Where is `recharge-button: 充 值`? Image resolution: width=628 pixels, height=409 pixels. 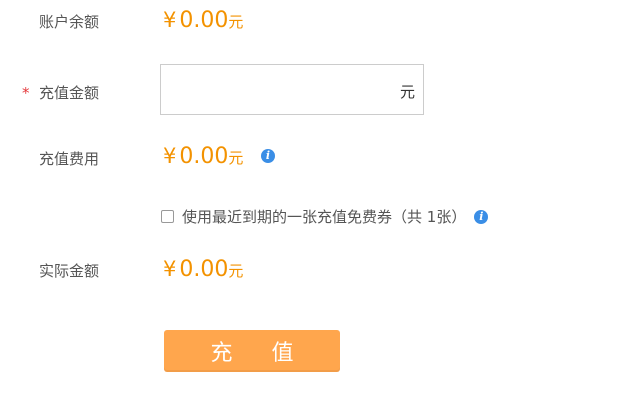
recharge-button: 充 值 is located at coordinates (252, 351).